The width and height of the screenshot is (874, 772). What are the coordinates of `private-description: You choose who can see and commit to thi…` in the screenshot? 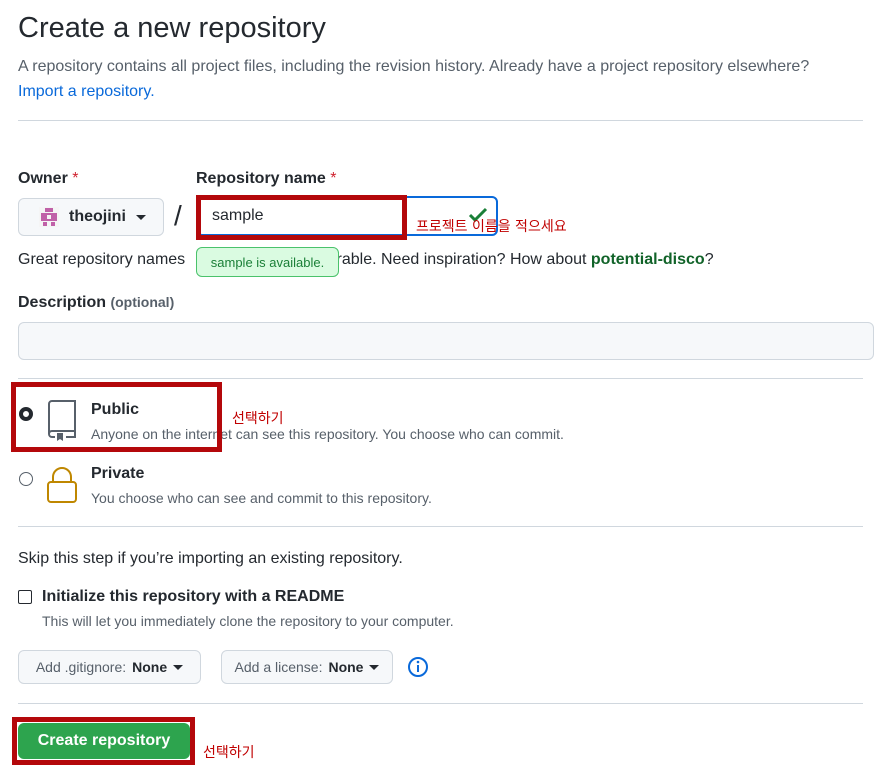 It's located at (261, 498).